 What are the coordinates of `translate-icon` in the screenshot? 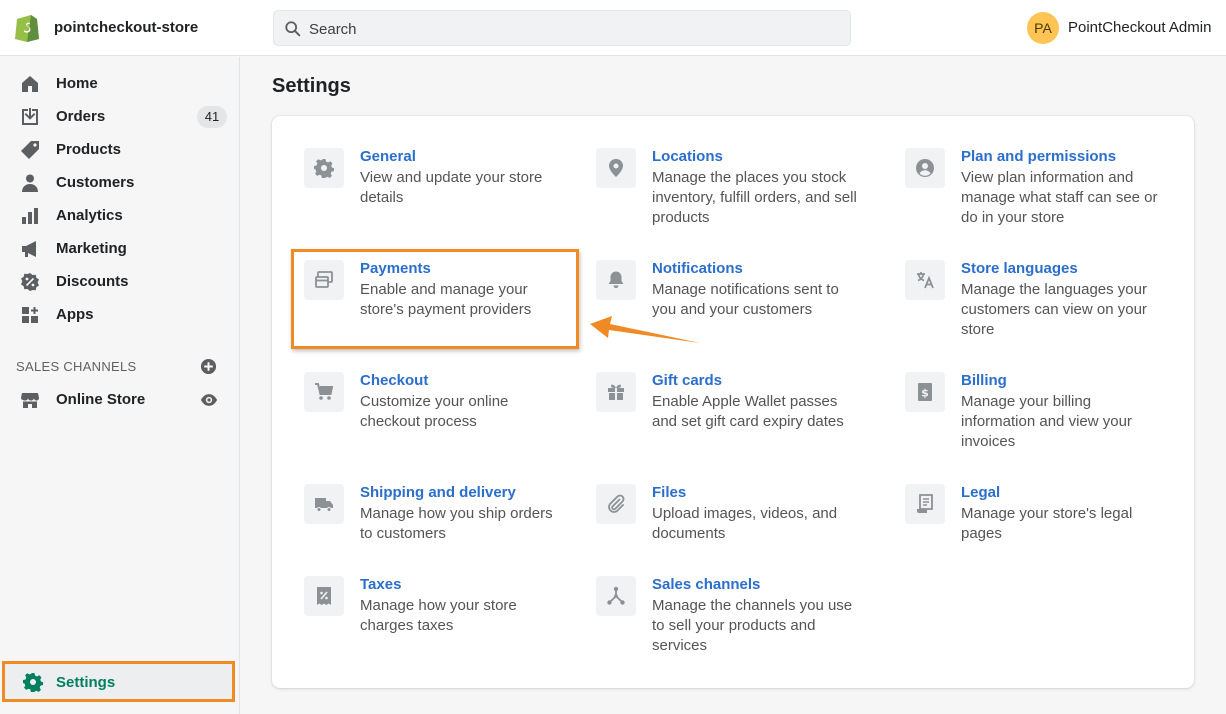 It's located at (925, 280).